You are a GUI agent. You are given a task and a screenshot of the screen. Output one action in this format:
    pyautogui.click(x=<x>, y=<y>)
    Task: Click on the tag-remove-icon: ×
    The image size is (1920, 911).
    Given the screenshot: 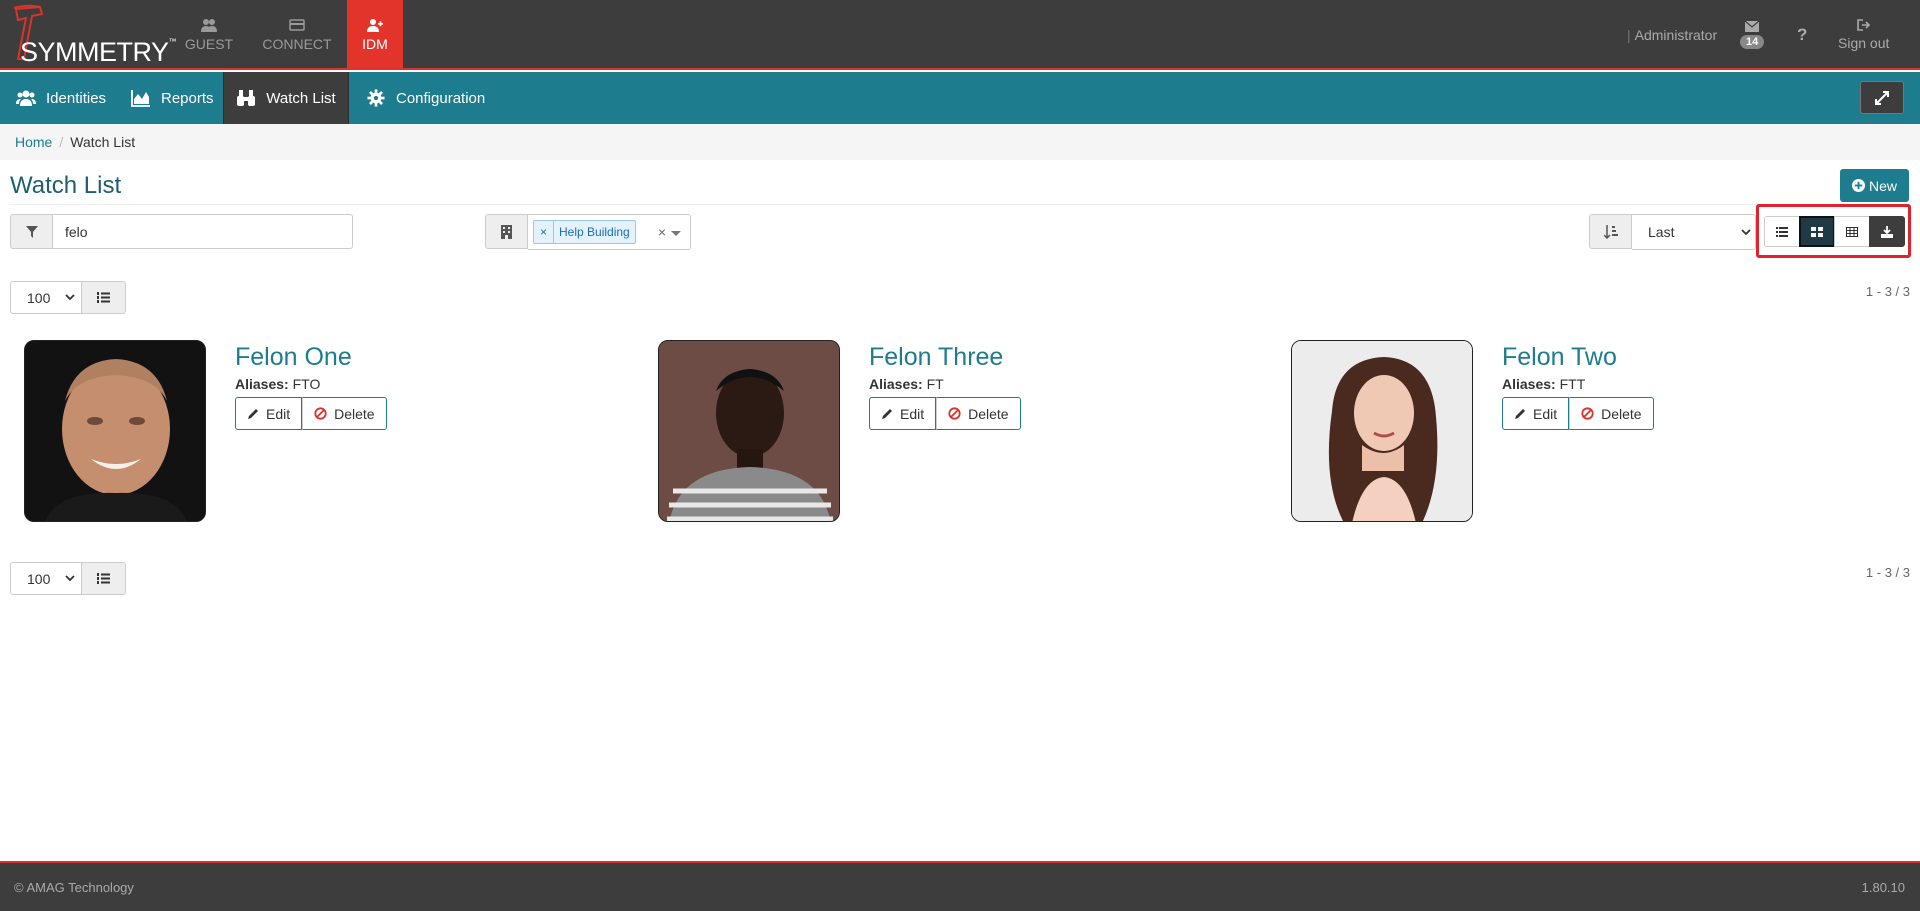 What is the action you would take?
    pyautogui.click(x=544, y=232)
    